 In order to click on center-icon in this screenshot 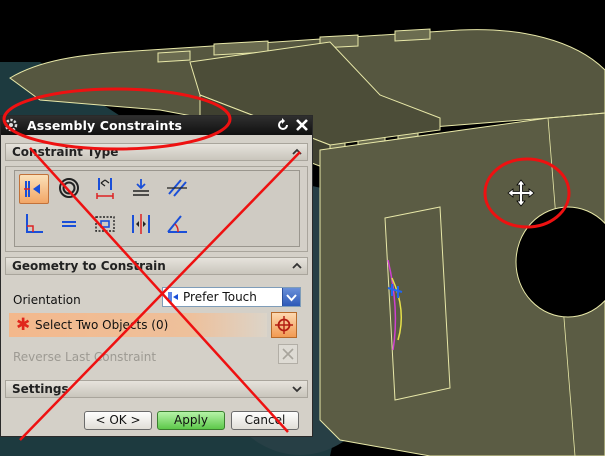, I will do `click(141, 224)`.